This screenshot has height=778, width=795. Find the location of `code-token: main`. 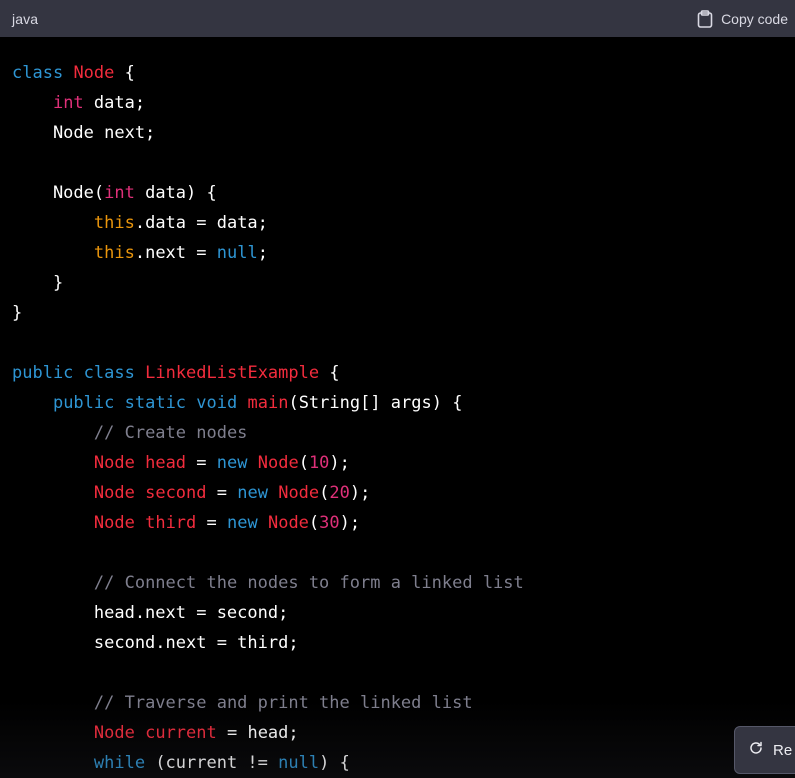

code-token: main is located at coordinates (268, 403).